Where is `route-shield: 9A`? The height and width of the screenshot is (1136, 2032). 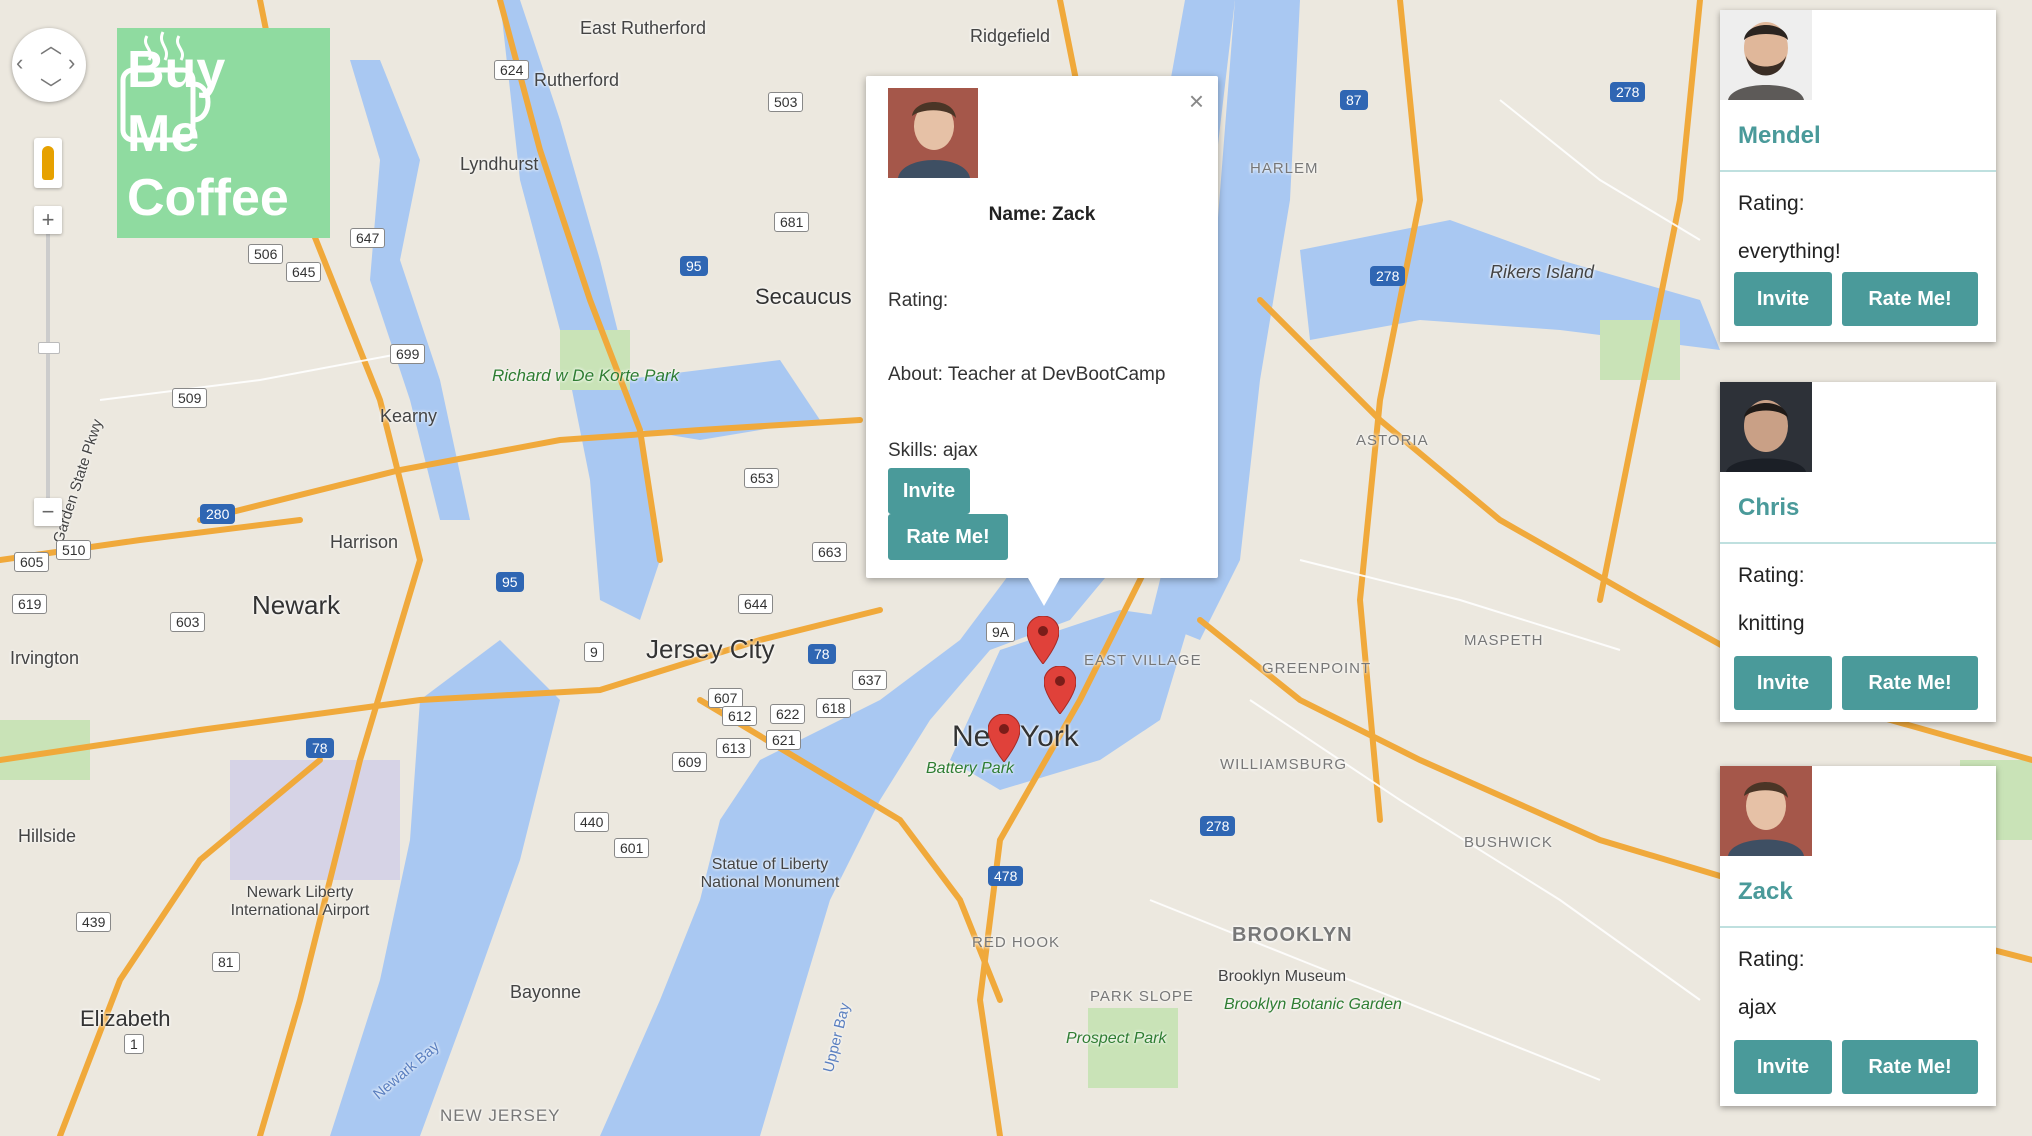
route-shield: 9A is located at coordinates (1001, 632).